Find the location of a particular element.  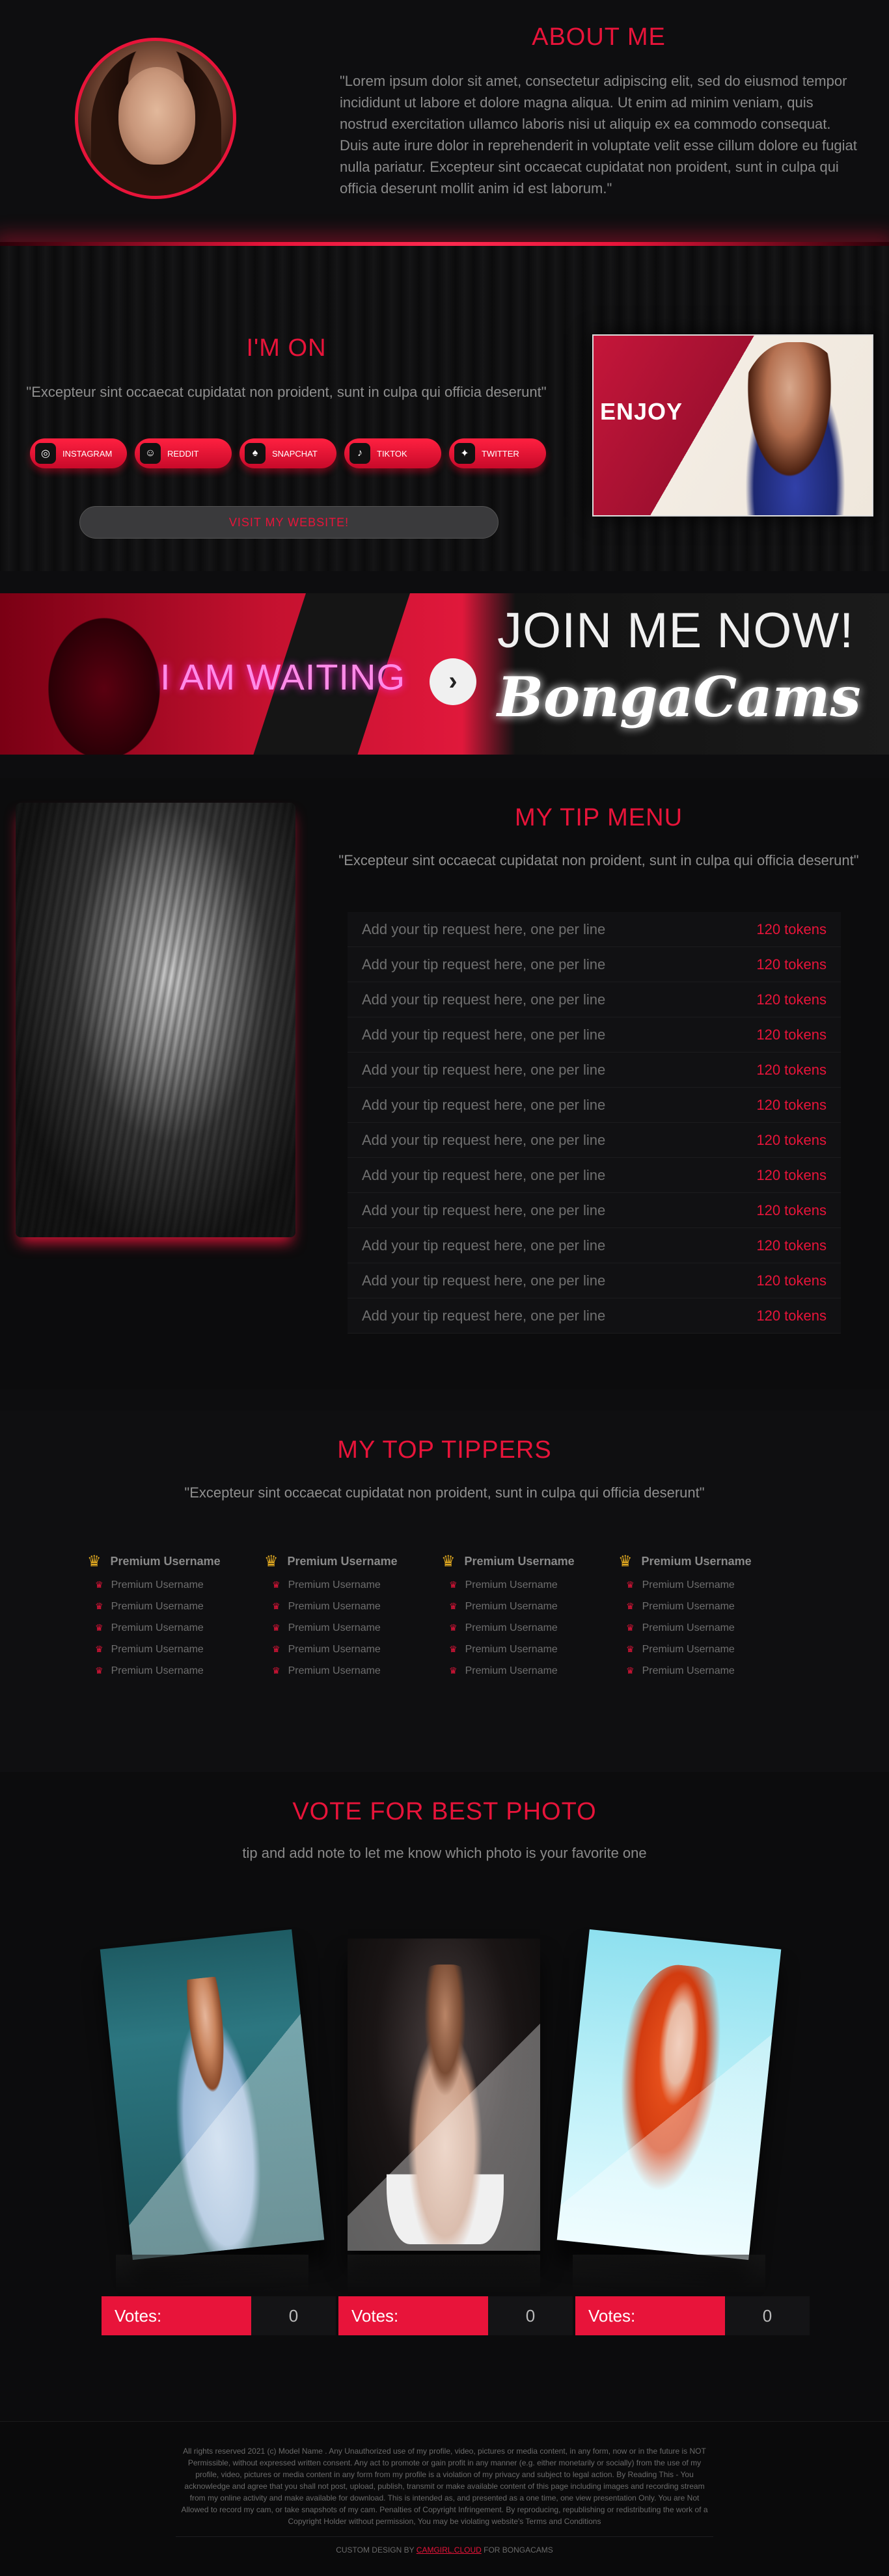

votes-label: Votes: is located at coordinates (413, 2315).